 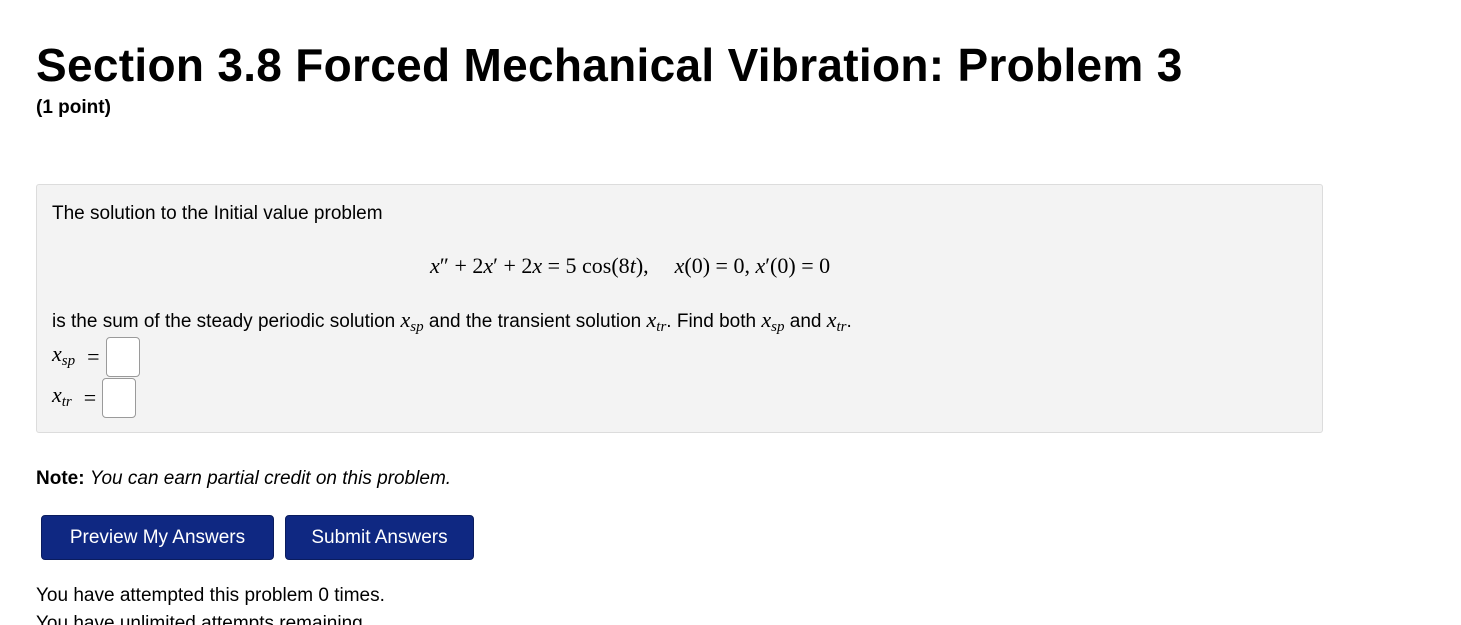 I want to click on points-label: (1 point), so click(x=73, y=107).